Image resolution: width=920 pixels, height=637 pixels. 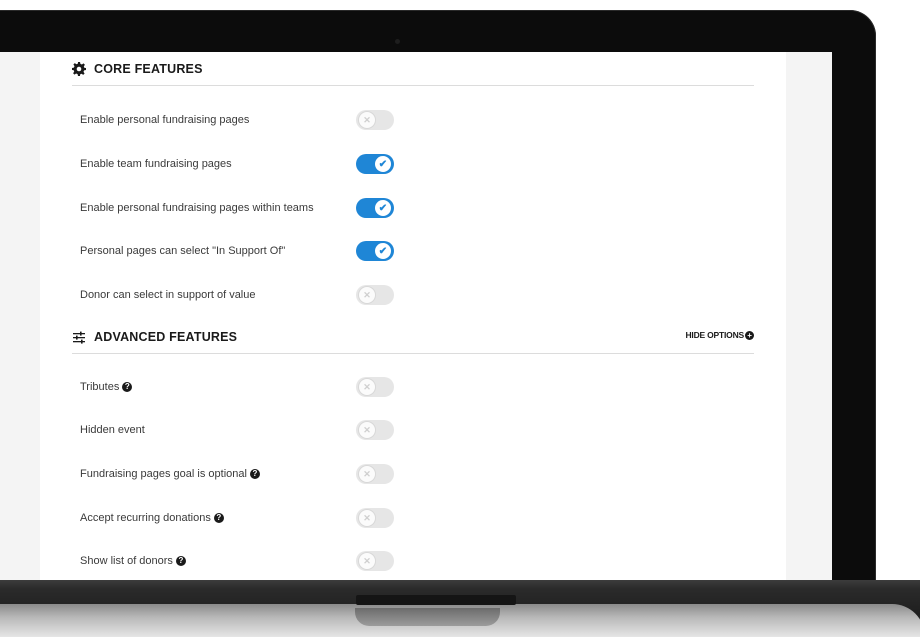 What do you see at coordinates (413, 337) in the screenshot?
I see `advanced-features-header: ADVANCED FEATURES HIDE OPTIONS +` at bounding box center [413, 337].